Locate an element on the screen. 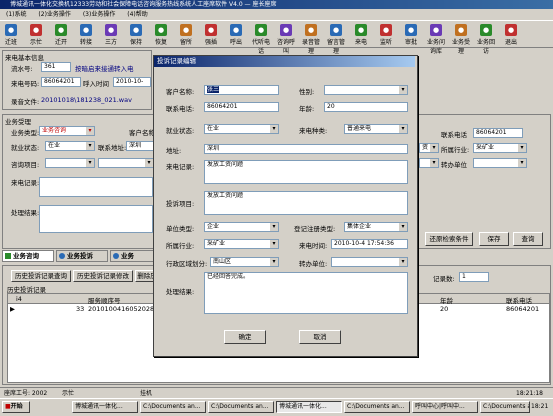 The image size is (553, 416). dlg-name-field: 张三 is located at coordinates (241, 90).